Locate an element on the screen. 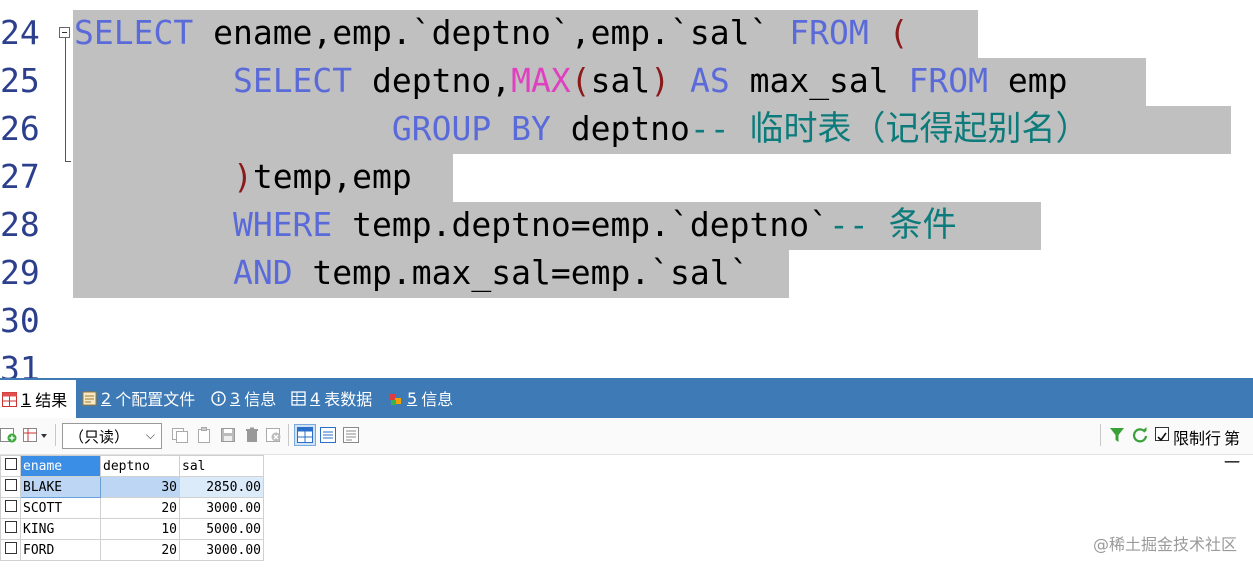 The height and width of the screenshot is (570, 1253). cell-ename: SCOTT is located at coordinates (60, 508).